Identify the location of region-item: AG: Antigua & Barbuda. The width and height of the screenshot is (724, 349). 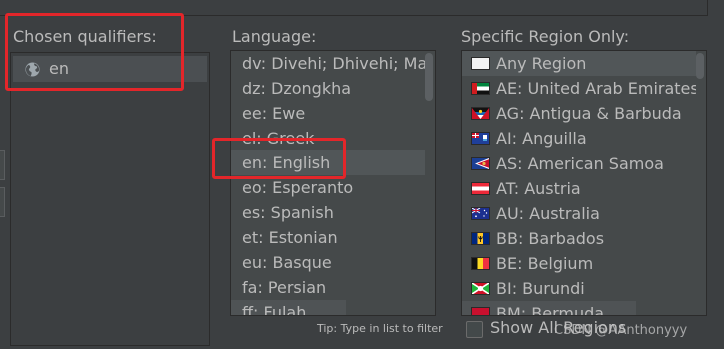
(579, 113).